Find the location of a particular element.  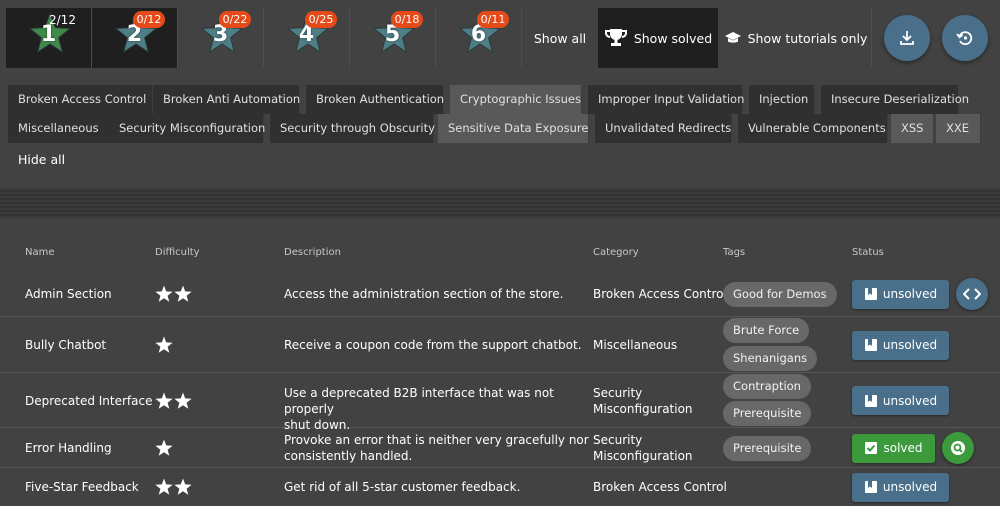

challenge-category: Miscellaneous is located at coordinates (635, 345).